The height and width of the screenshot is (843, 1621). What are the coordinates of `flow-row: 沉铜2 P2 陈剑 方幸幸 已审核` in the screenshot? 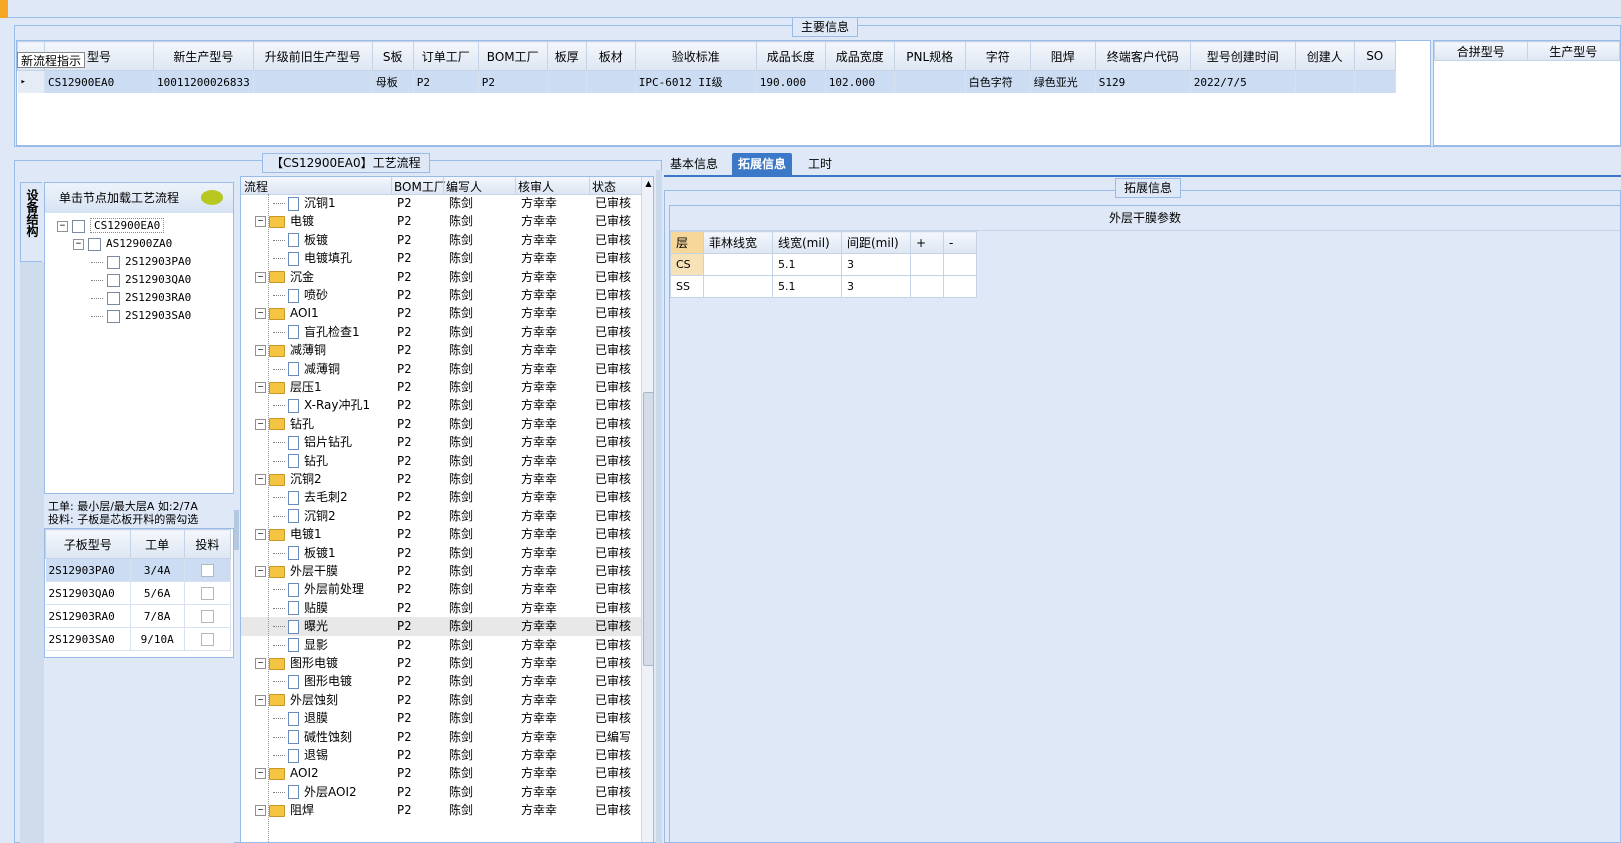 It's located at (441, 516).